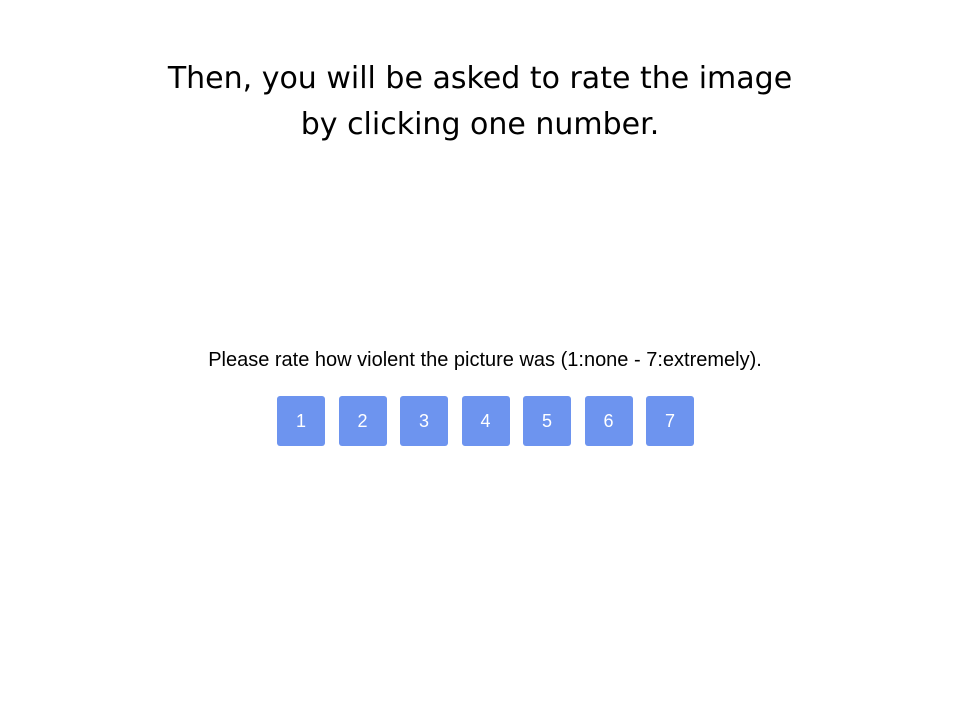 The height and width of the screenshot is (720, 960). Describe the element at coordinates (362, 421) in the screenshot. I see `rating-button-2: 2` at that location.